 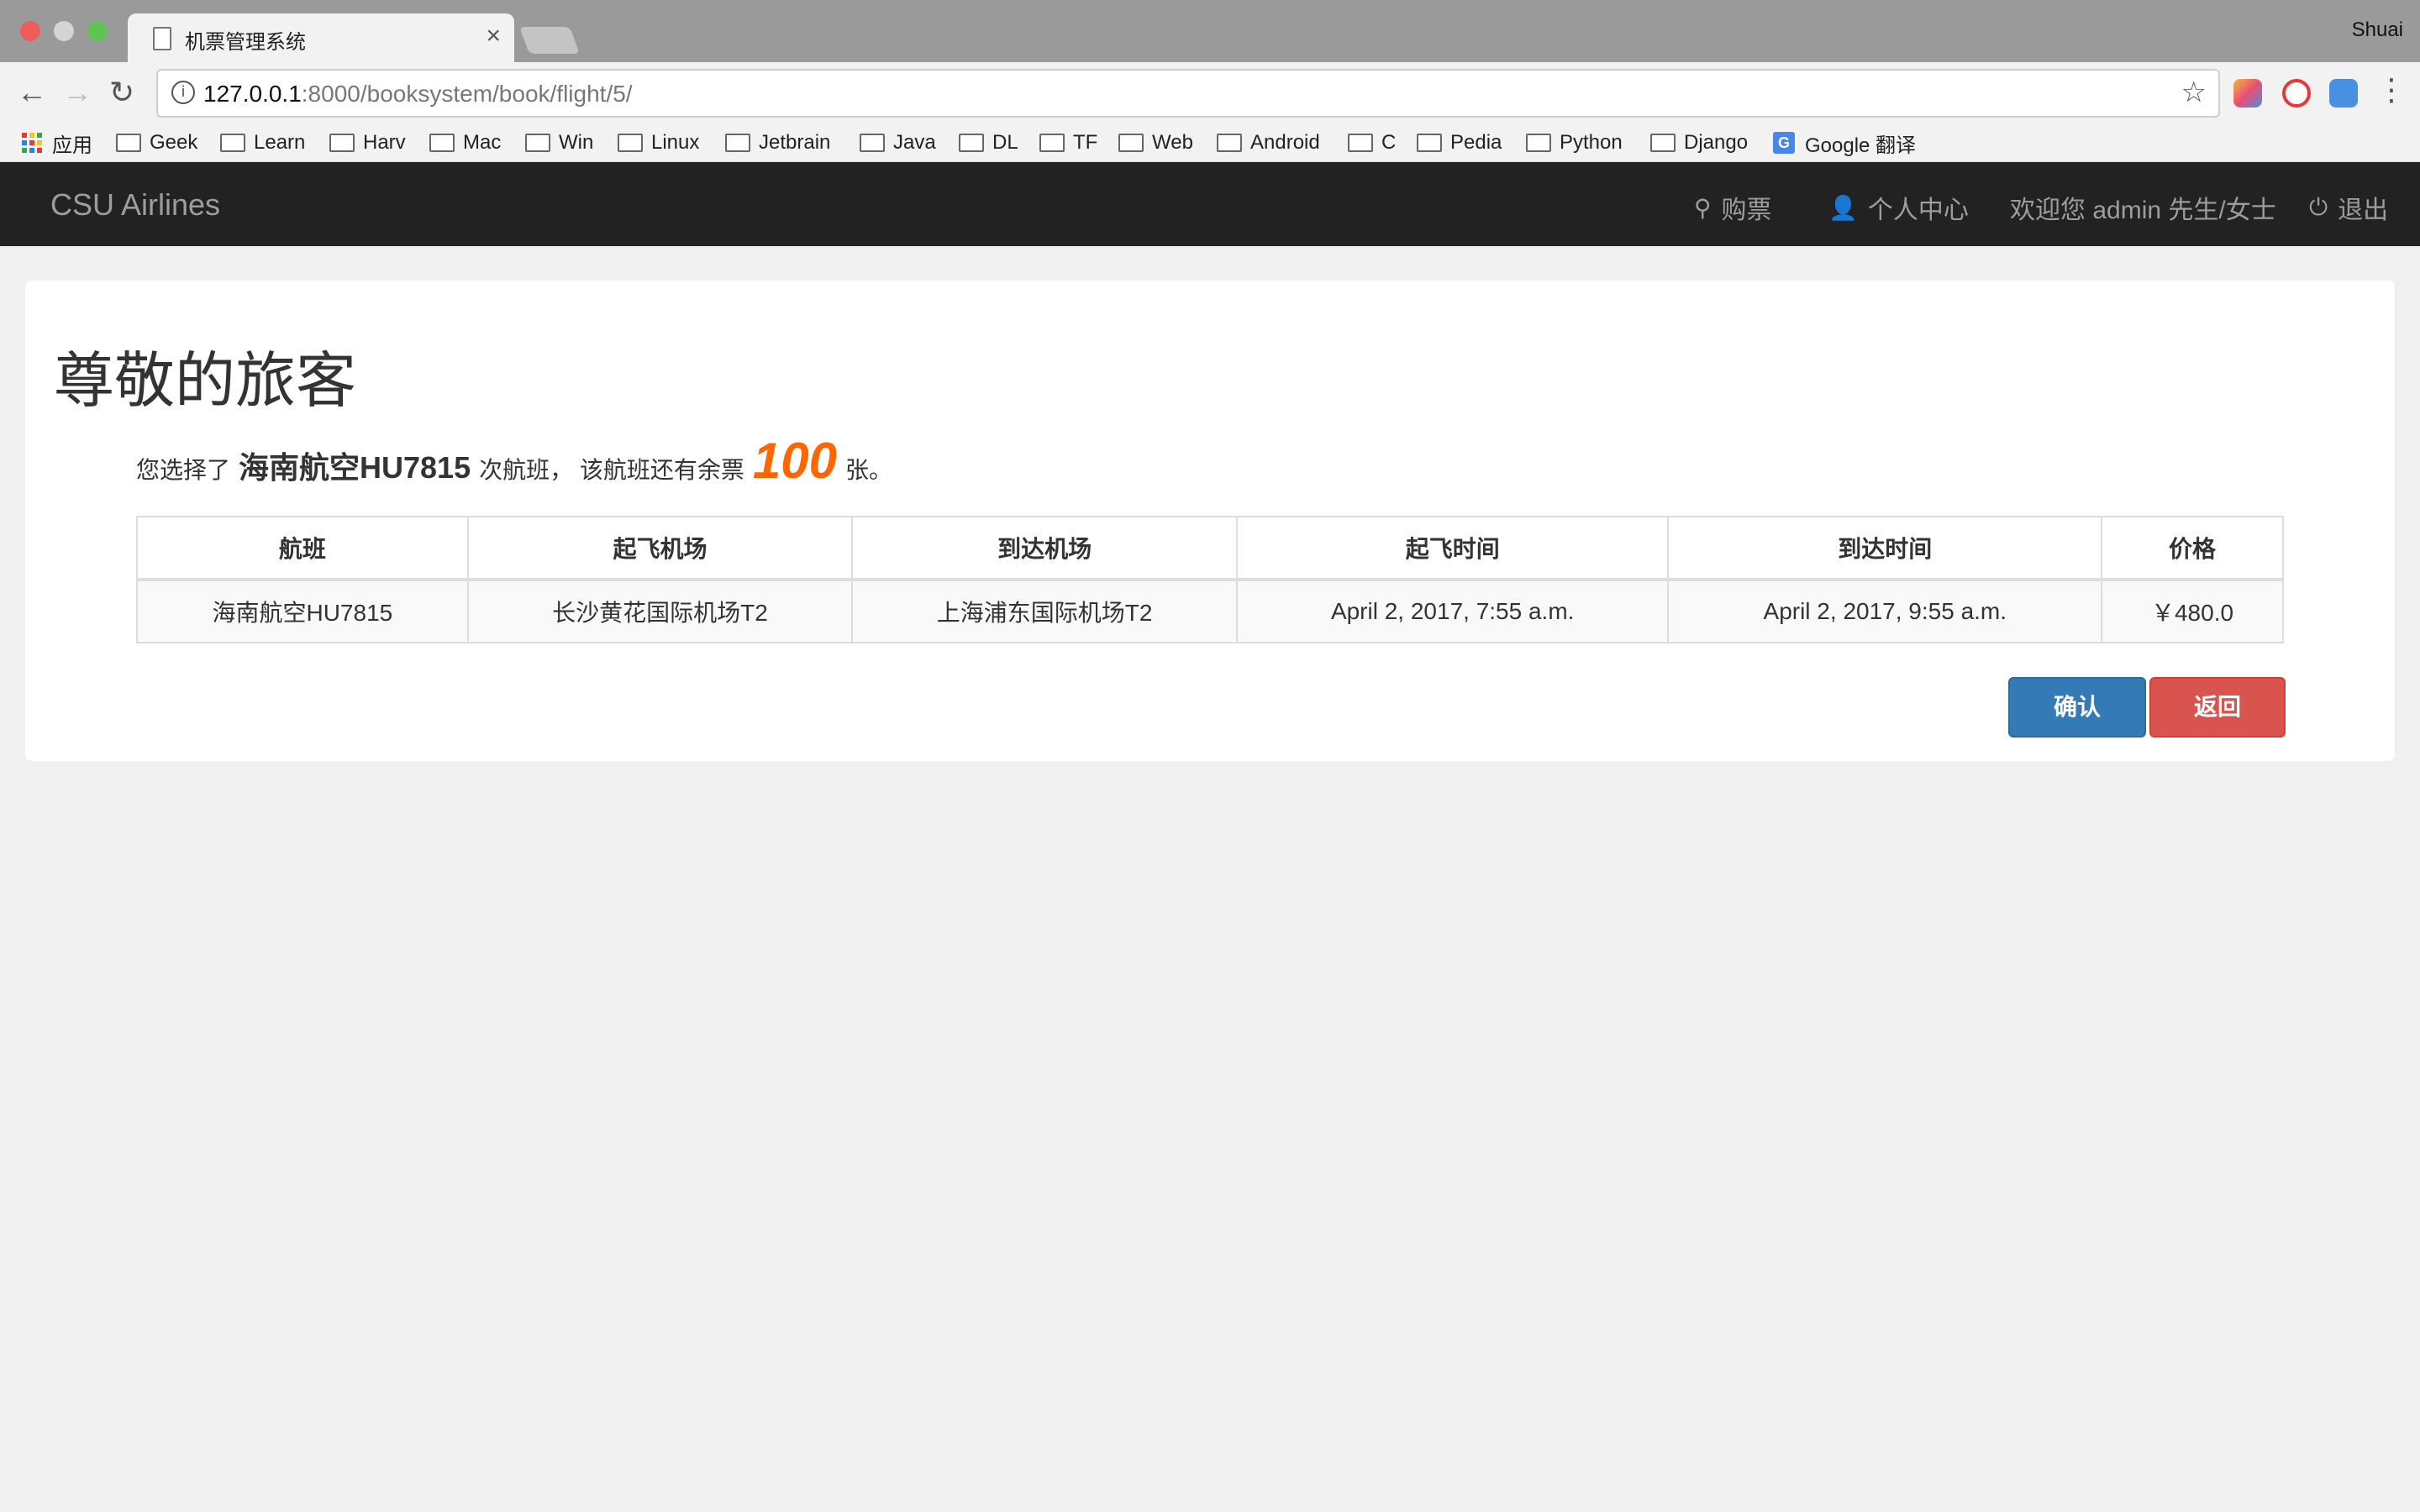 I want to click on arrival-airport-cell: 上海浦东国际机场T2, so click(x=1044, y=611).